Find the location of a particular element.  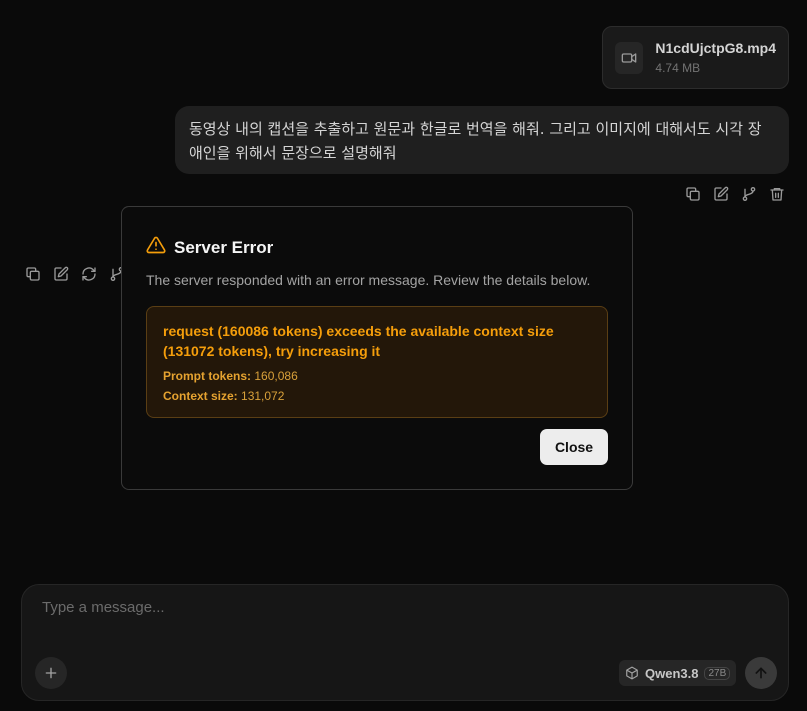

attachment-card: N1cdUjctpG8.mp4 4.74 MB is located at coordinates (695, 57).